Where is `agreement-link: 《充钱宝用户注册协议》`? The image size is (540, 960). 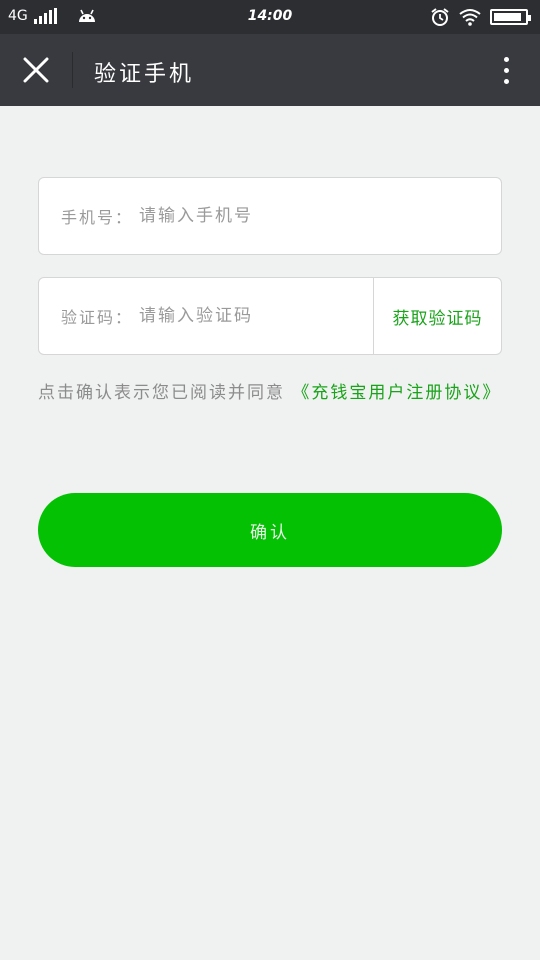
agreement-link: 《充钱宝用户注册协议》 is located at coordinates (396, 393).